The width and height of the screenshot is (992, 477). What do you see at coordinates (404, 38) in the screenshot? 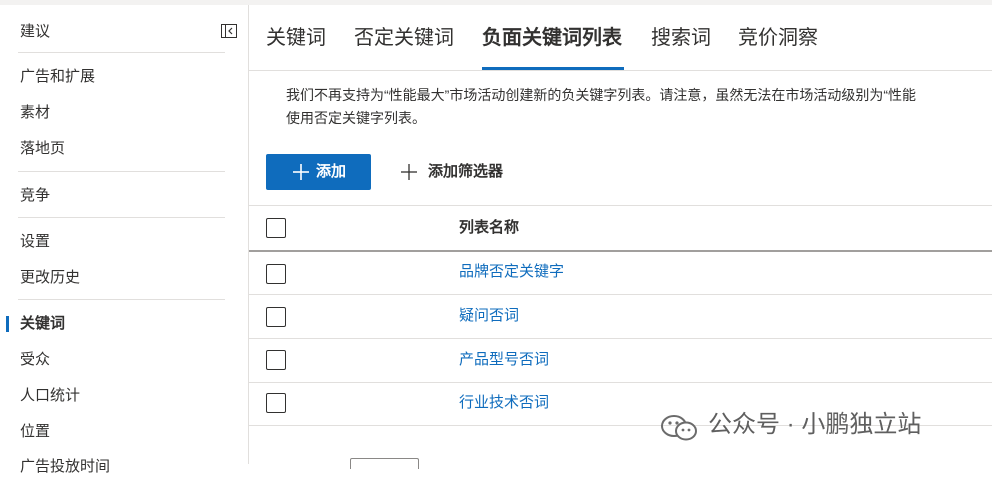
I see `tab-negative-keywords: 否定关键词` at bounding box center [404, 38].